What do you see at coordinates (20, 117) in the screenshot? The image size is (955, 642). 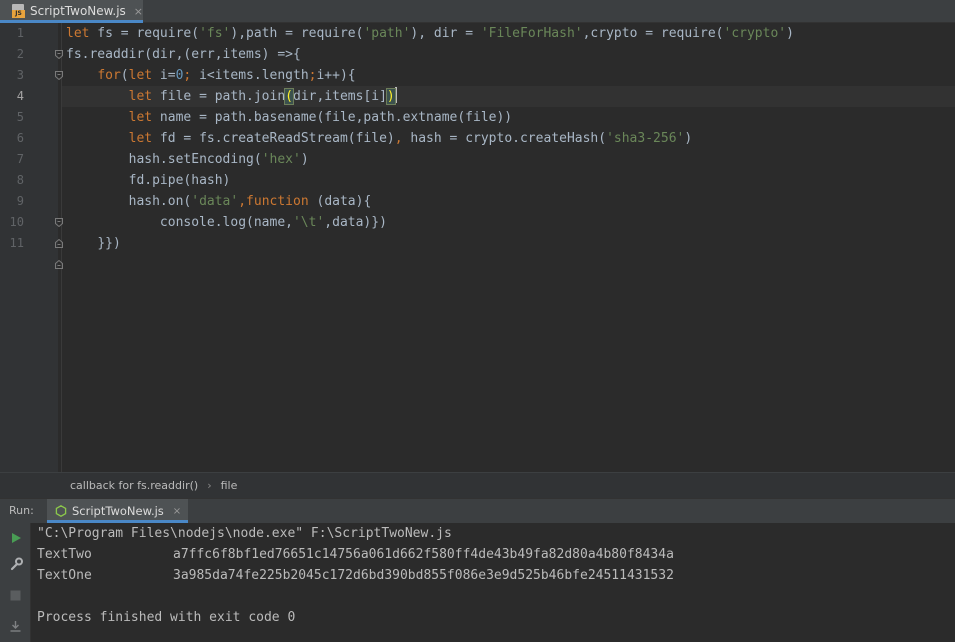 I see `line-number: 5` at bounding box center [20, 117].